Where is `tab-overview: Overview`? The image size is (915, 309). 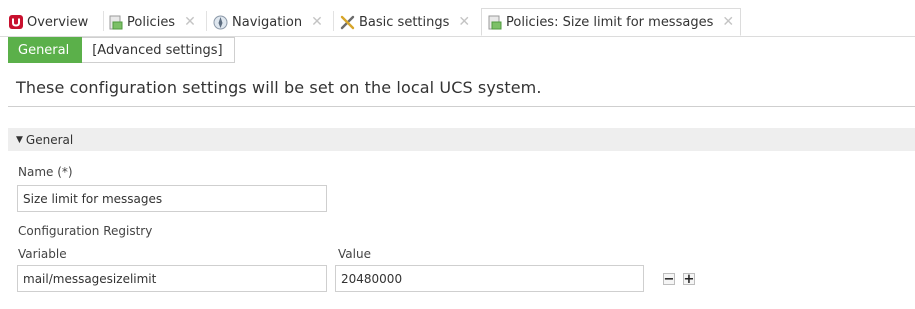
tab-overview: Overview is located at coordinates (48, 22).